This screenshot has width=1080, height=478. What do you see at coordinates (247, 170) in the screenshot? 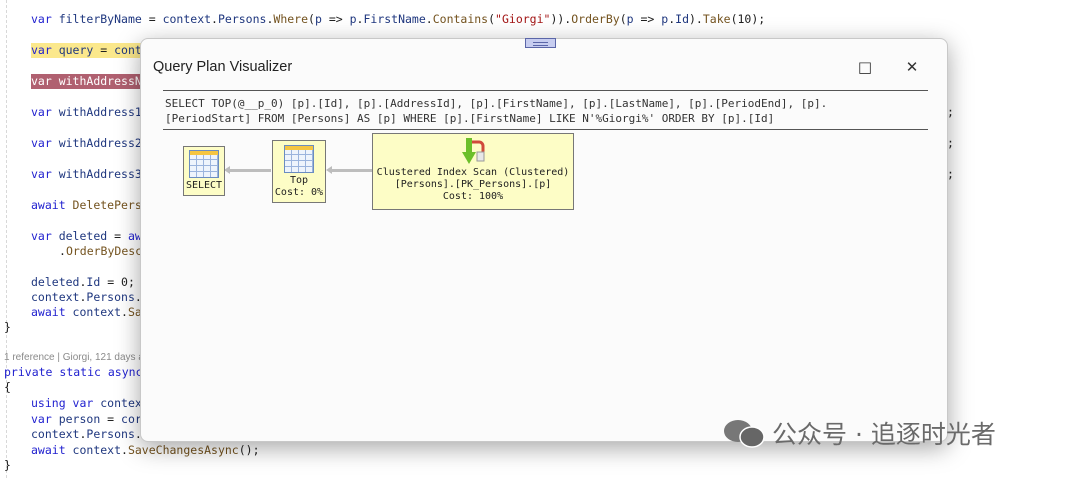
I see `plan-arrow` at bounding box center [247, 170].